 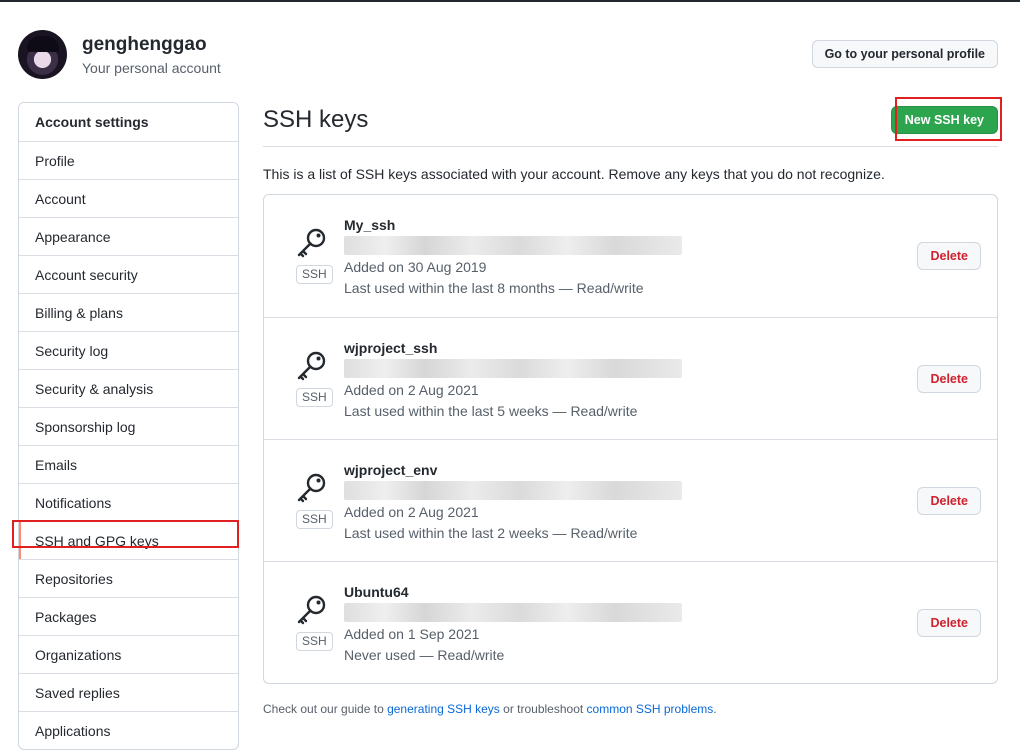 I want to click on sidebar-heading: Account settings, so click(x=128, y=122).